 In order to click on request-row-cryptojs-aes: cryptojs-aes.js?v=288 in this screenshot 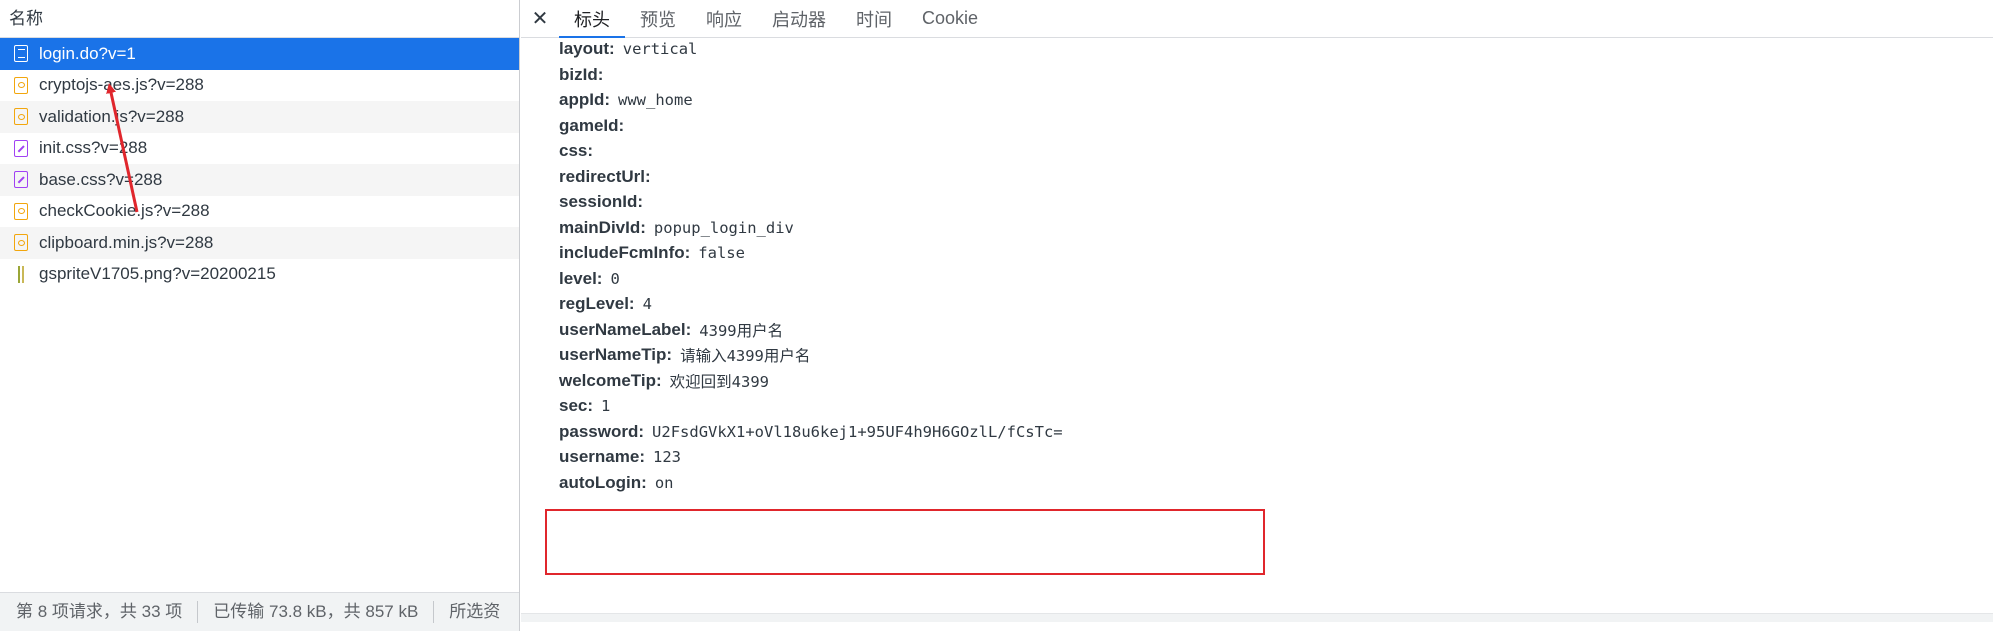, I will do `click(259, 86)`.